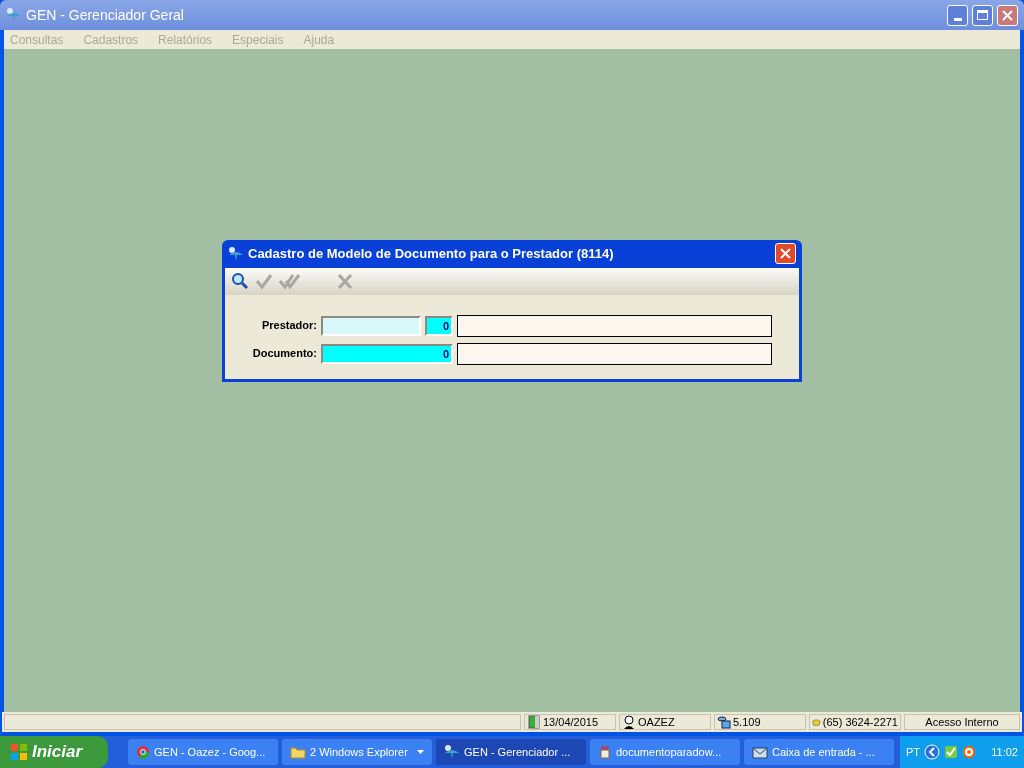  I want to click on status-text: 5.109, so click(747, 722).